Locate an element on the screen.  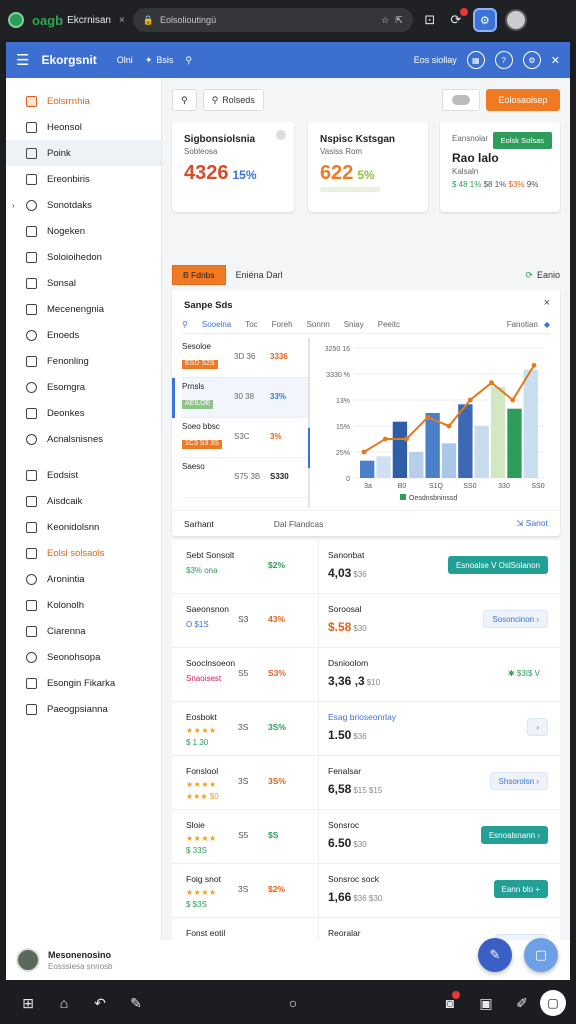
sidebar-item: Heonsol is located at coordinates (83, 127).